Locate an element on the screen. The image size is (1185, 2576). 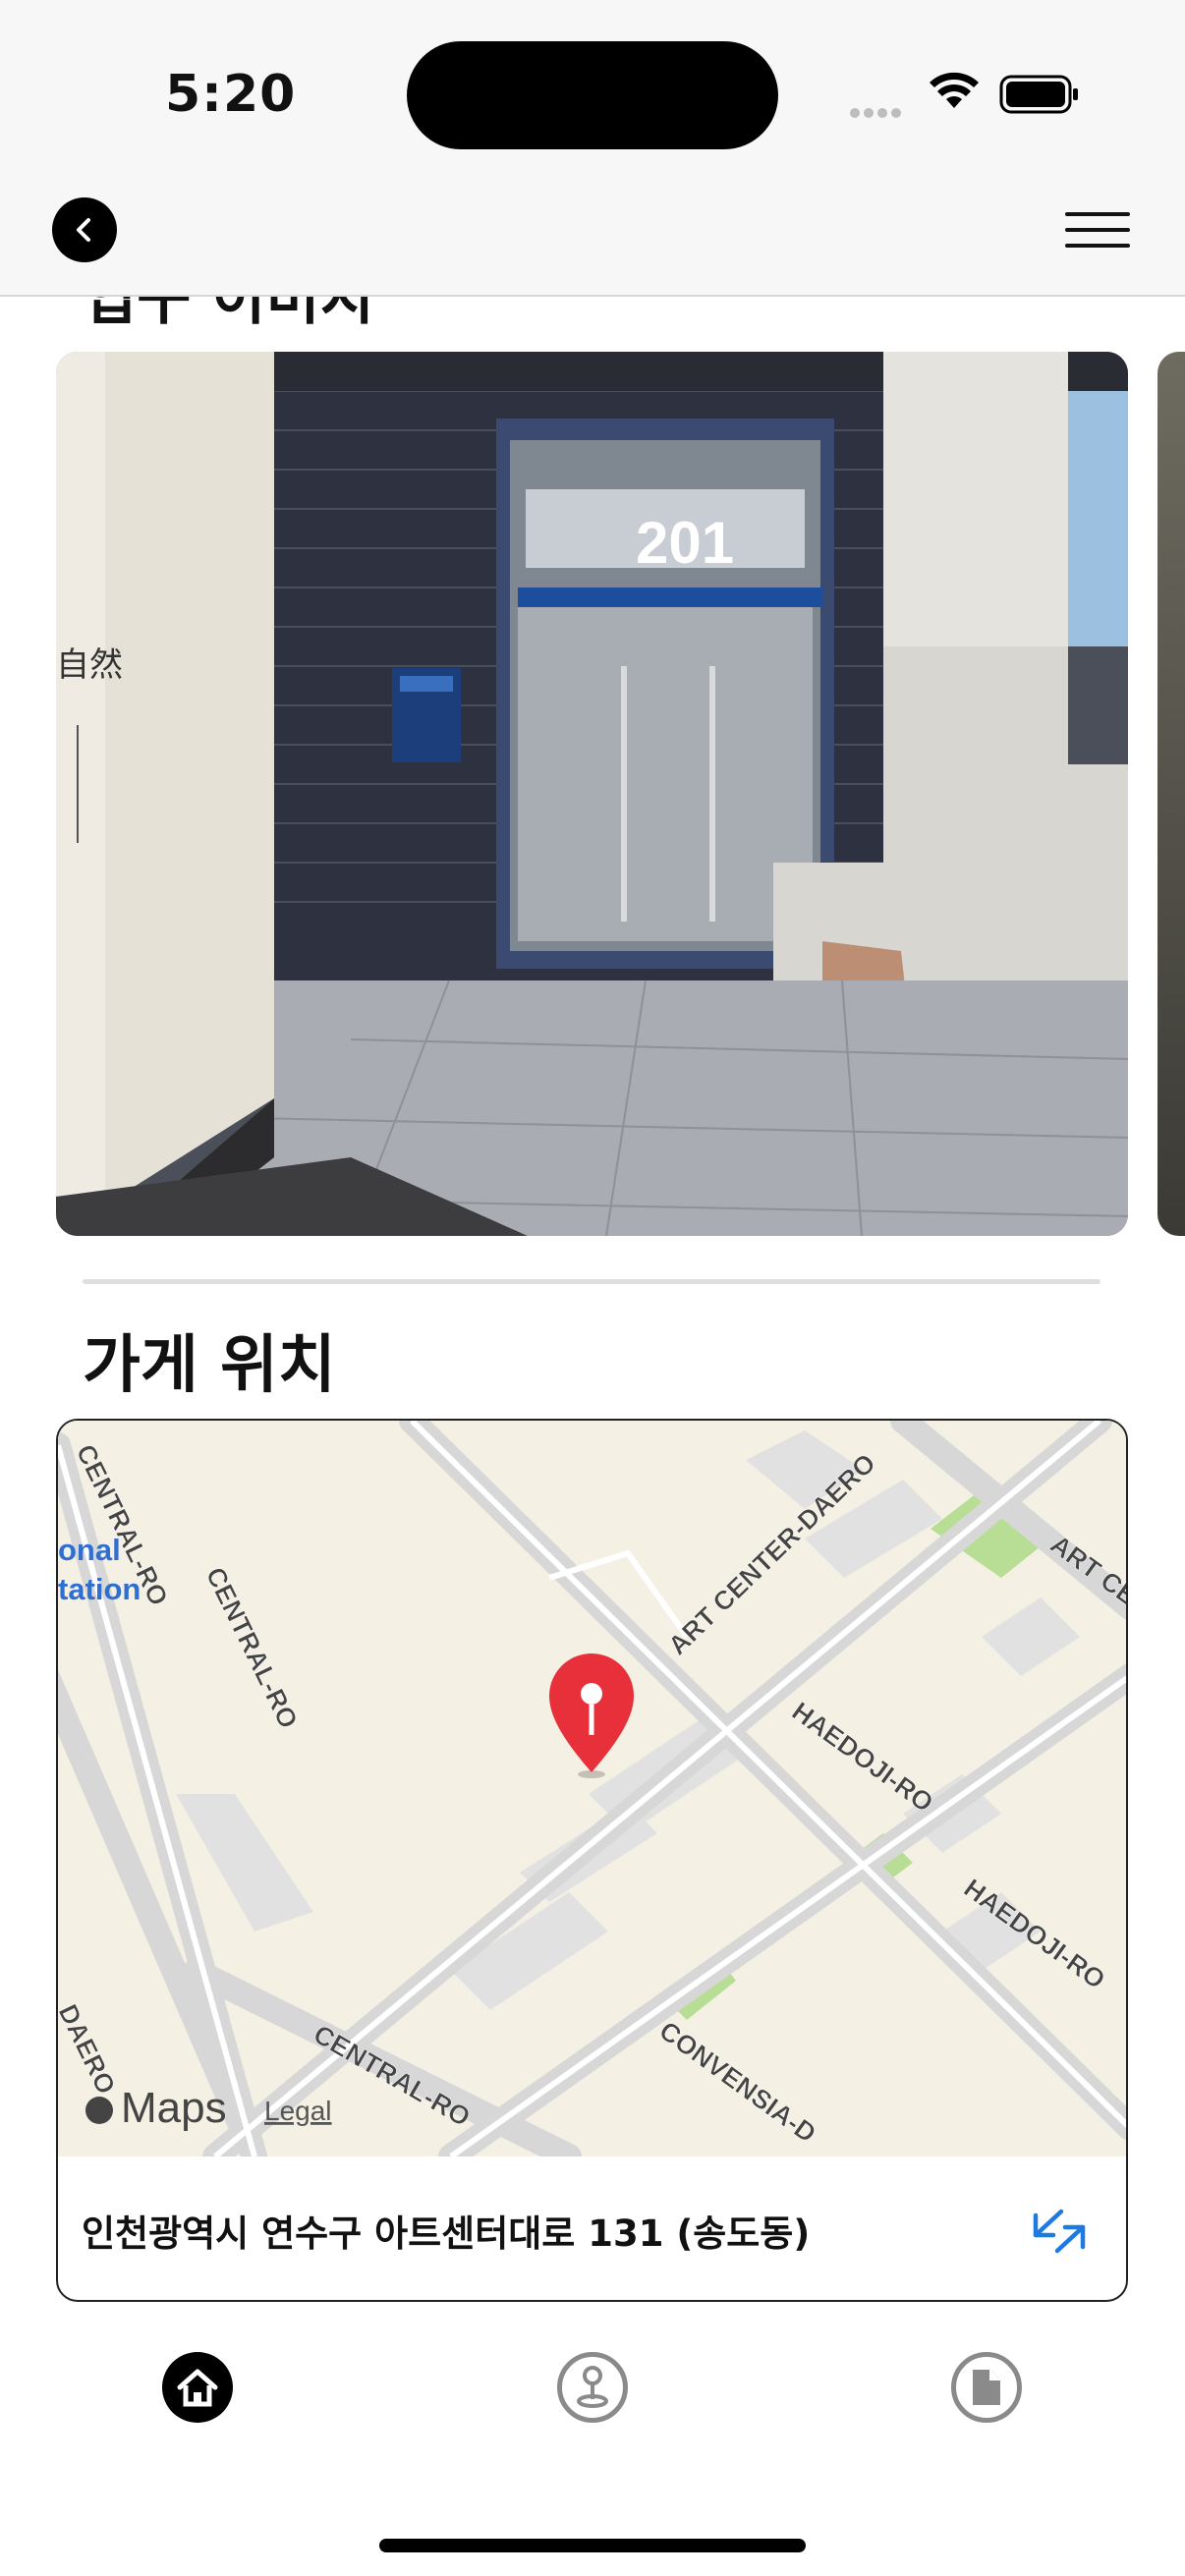
tab-location is located at coordinates (592, 2387).